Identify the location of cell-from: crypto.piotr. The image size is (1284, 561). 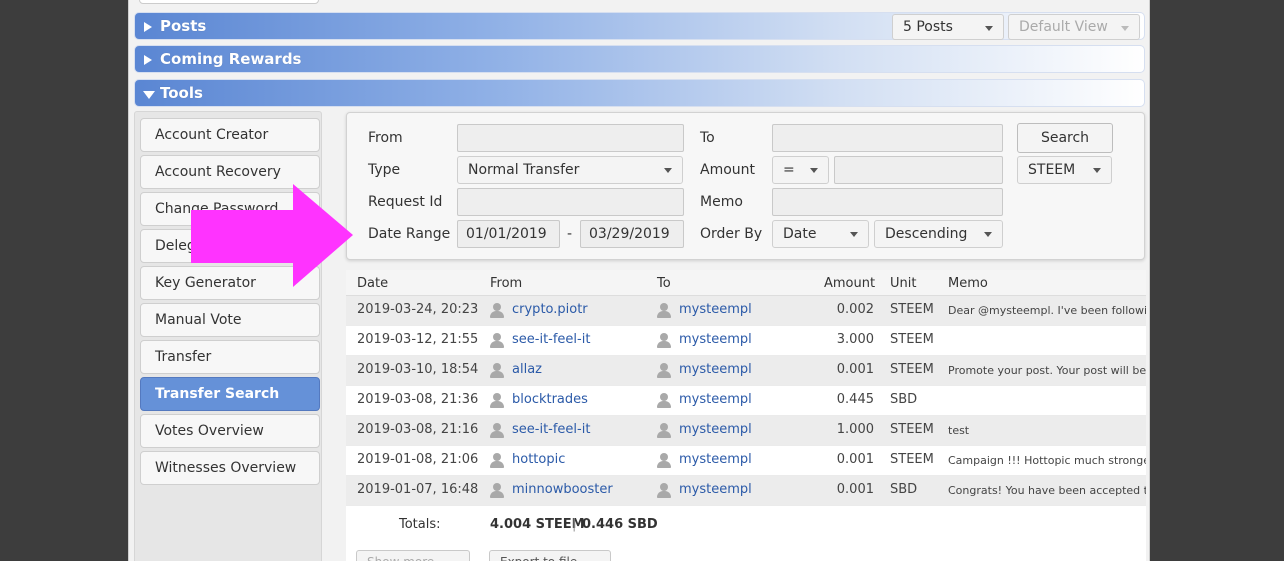
(550, 309).